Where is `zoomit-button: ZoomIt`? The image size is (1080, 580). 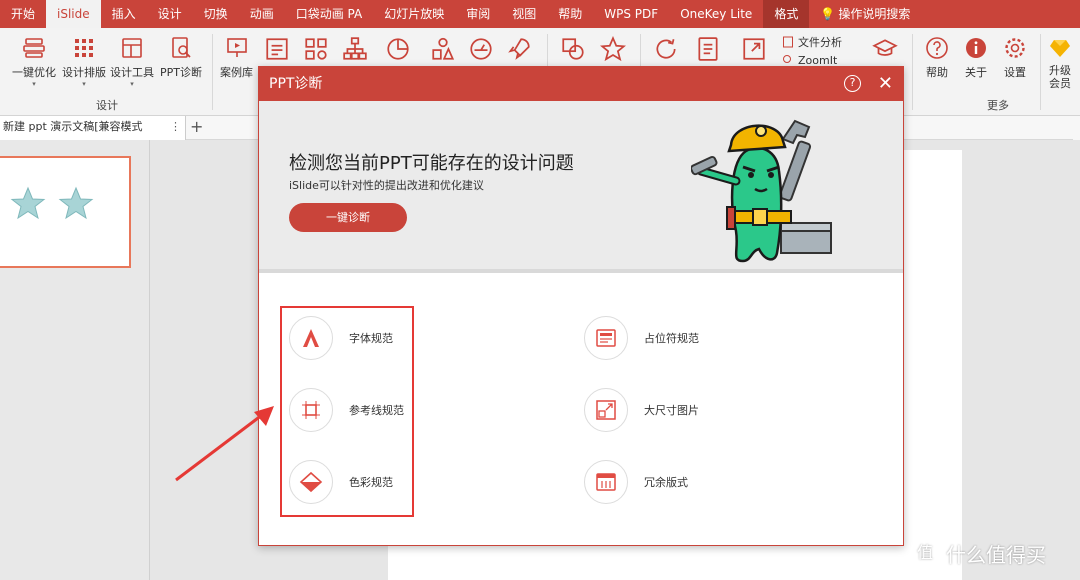 zoomit-button: ZoomIt is located at coordinates (809, 60).